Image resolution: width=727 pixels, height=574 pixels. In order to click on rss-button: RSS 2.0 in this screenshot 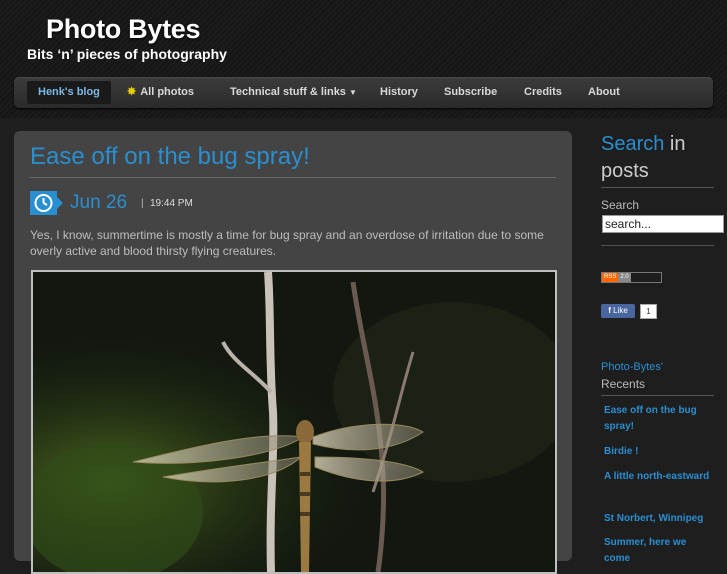, I will do `click(631, 277)`.